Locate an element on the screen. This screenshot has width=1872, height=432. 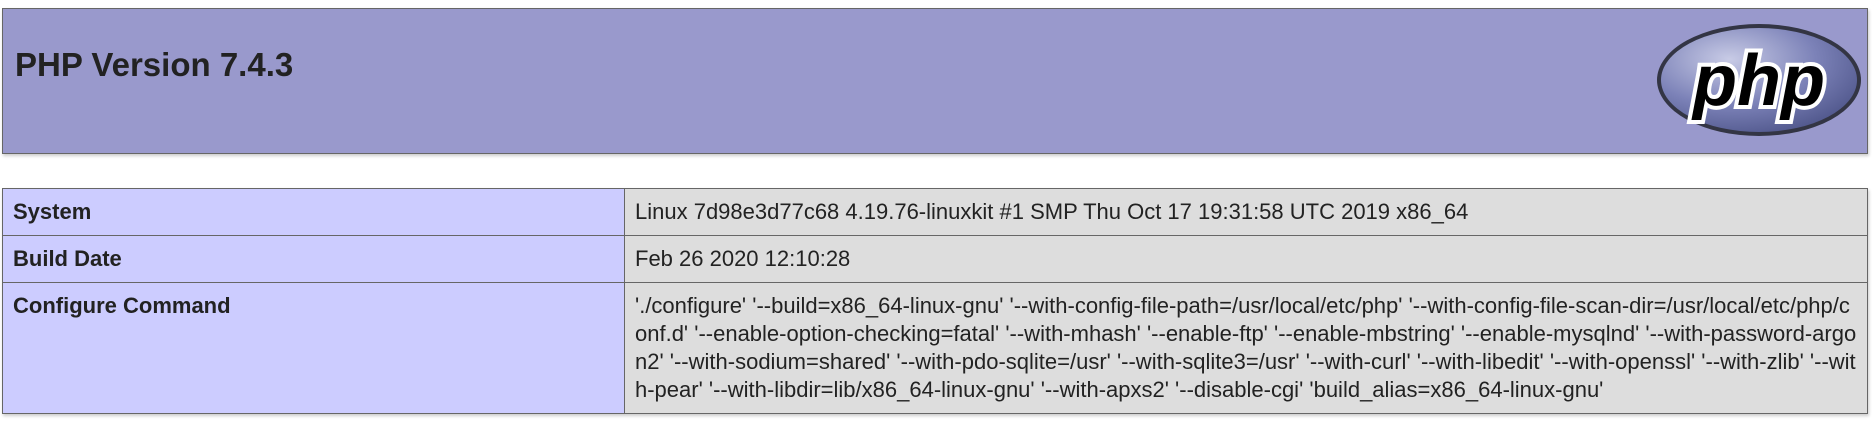
table-row: Build Date Feb 26 2020 12:10:28 is located at coordinates (935, 259).